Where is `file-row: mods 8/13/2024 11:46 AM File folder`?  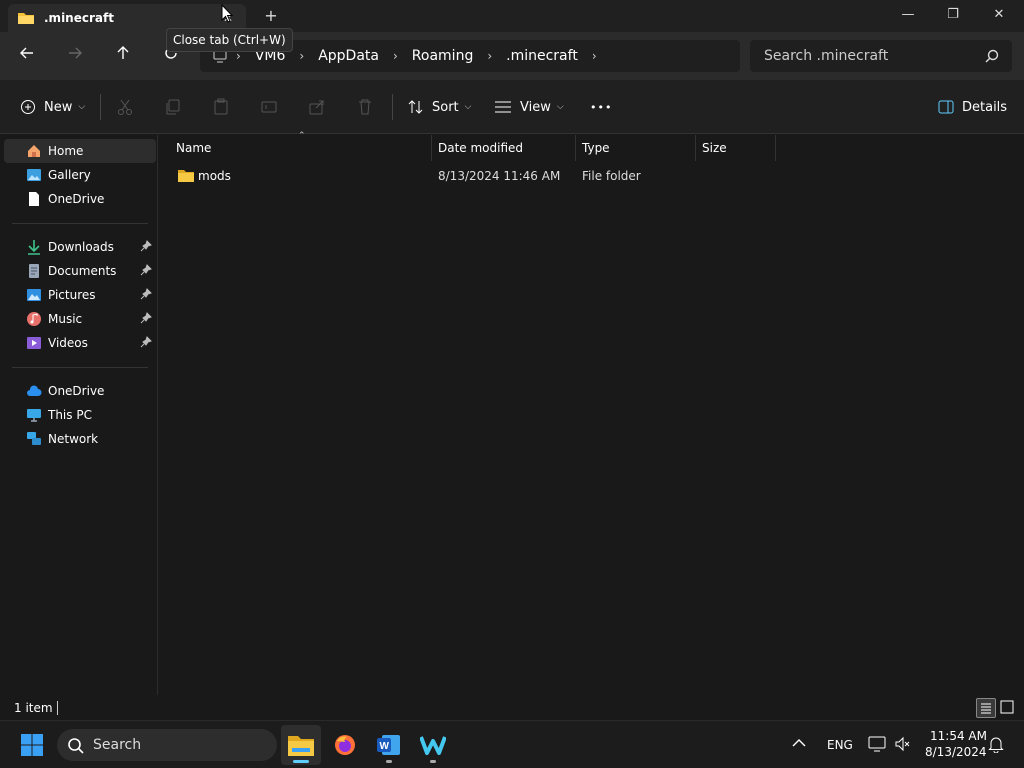 file-row: mods 8/13/2024 11:46 AM File folder is located at coordinates (480, 176).